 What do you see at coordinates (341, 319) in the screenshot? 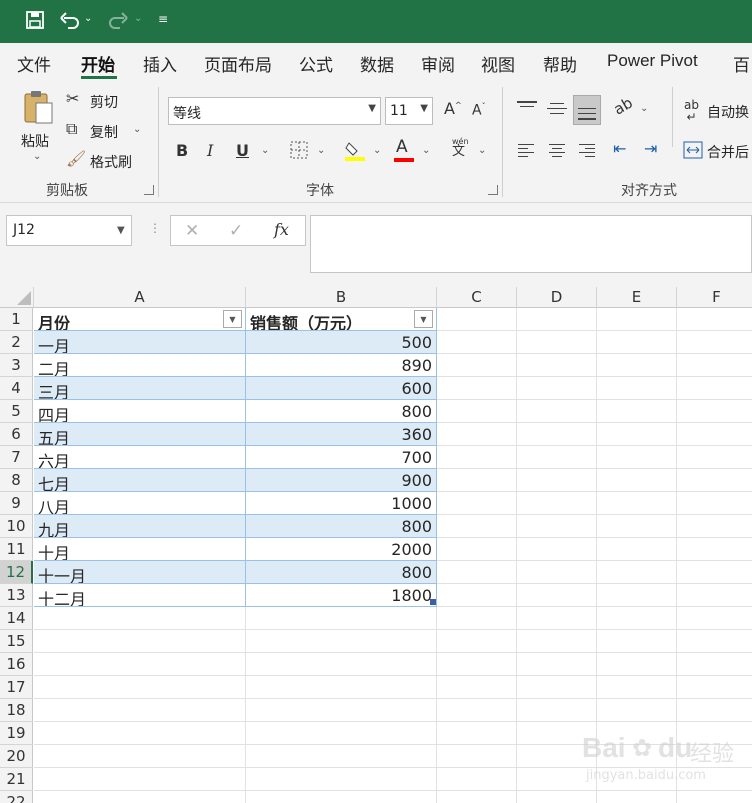
I see `table-header-sales: 销售额（万元） ▼` at bounding box center [341, 319].